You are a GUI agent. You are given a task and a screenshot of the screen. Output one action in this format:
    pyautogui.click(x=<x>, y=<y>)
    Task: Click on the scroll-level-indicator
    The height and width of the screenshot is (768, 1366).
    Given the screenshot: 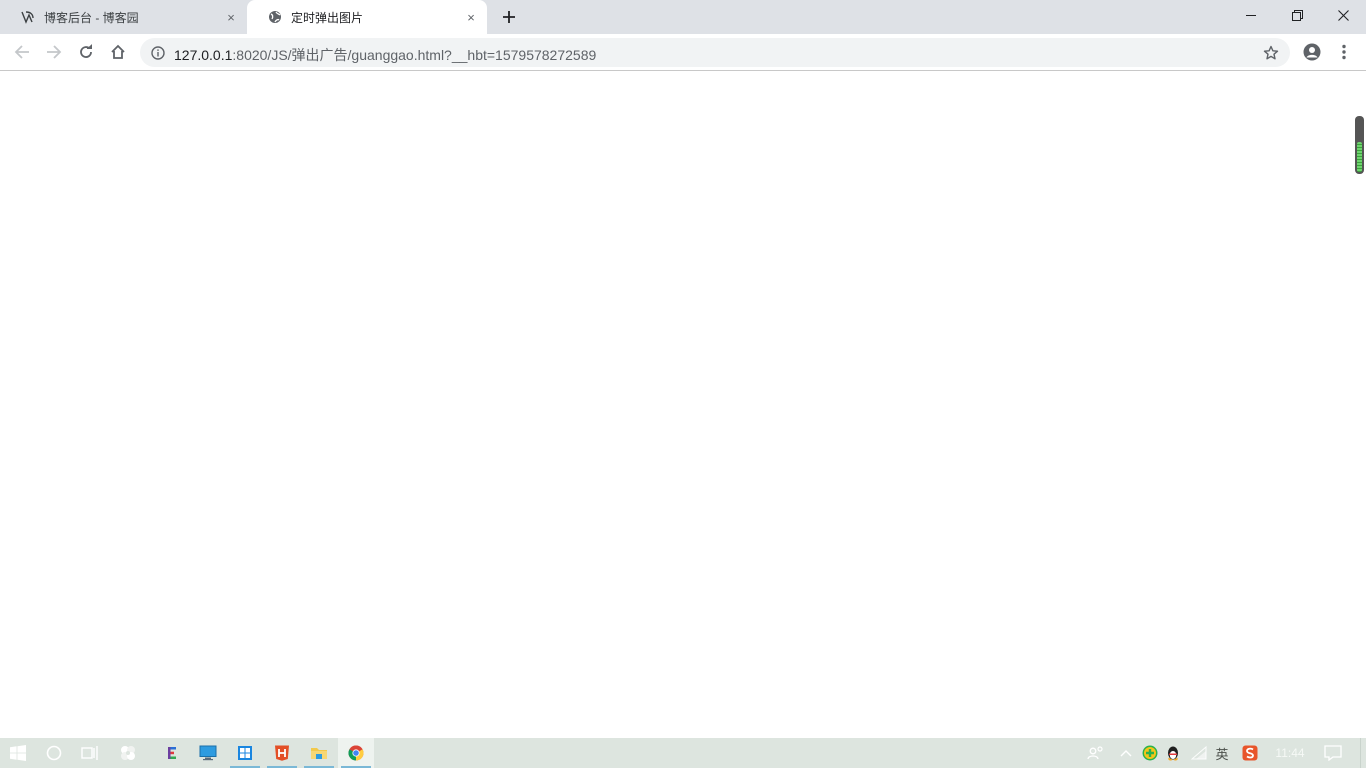 What is the action you would take?
    pyautogui.click(x=1359, y=145)
    